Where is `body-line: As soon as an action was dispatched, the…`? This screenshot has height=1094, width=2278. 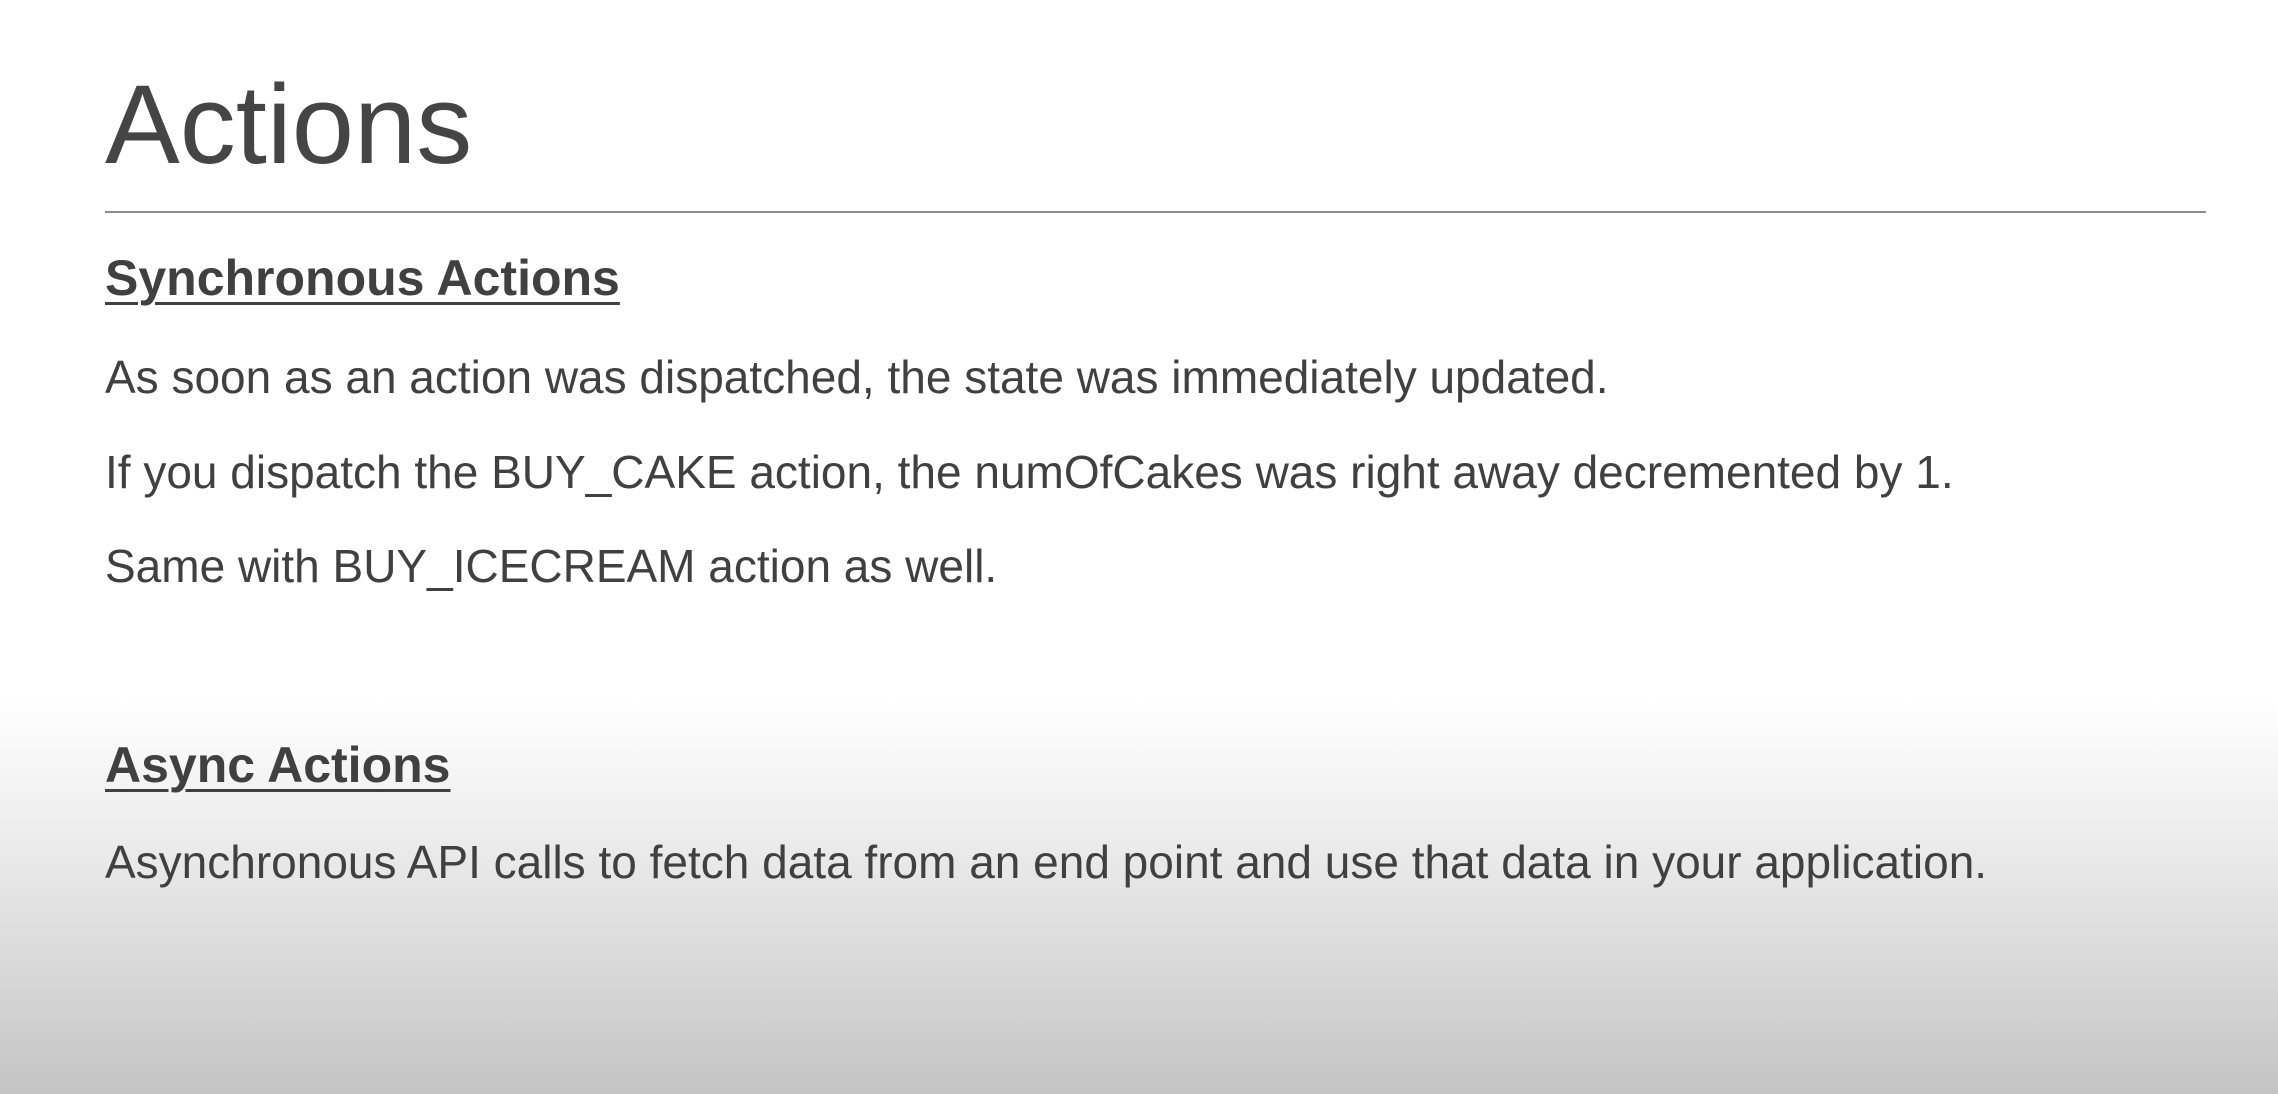 body-line: As soon as an action was dispatched, the… is located at coordinates (857, 377).